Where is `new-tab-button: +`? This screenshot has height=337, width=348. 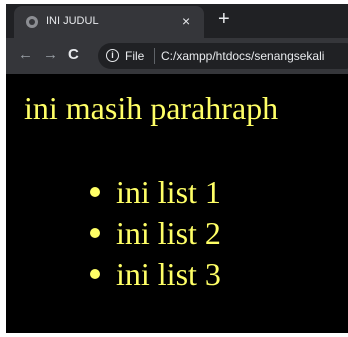
new-tab-button: + is located at coordinates (224, 19).